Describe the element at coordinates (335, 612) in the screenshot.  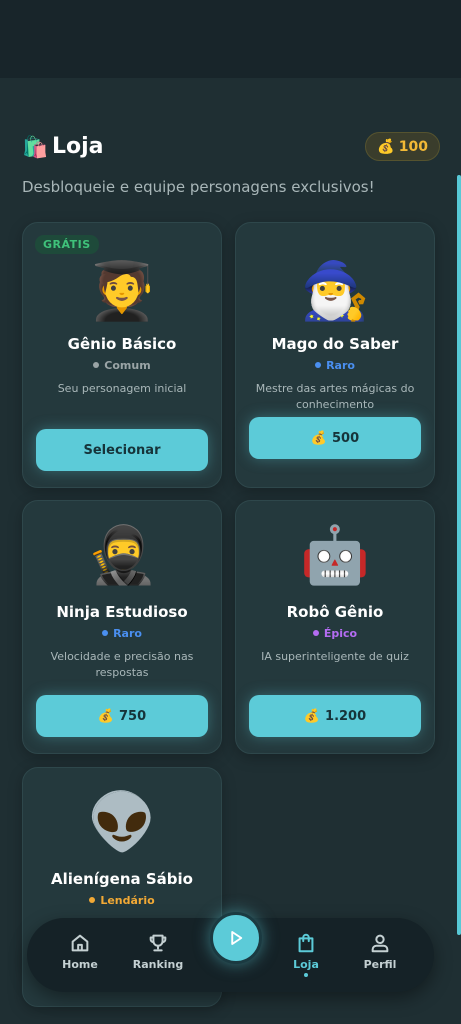
I see `character-name: Robô Gênio` at that location.